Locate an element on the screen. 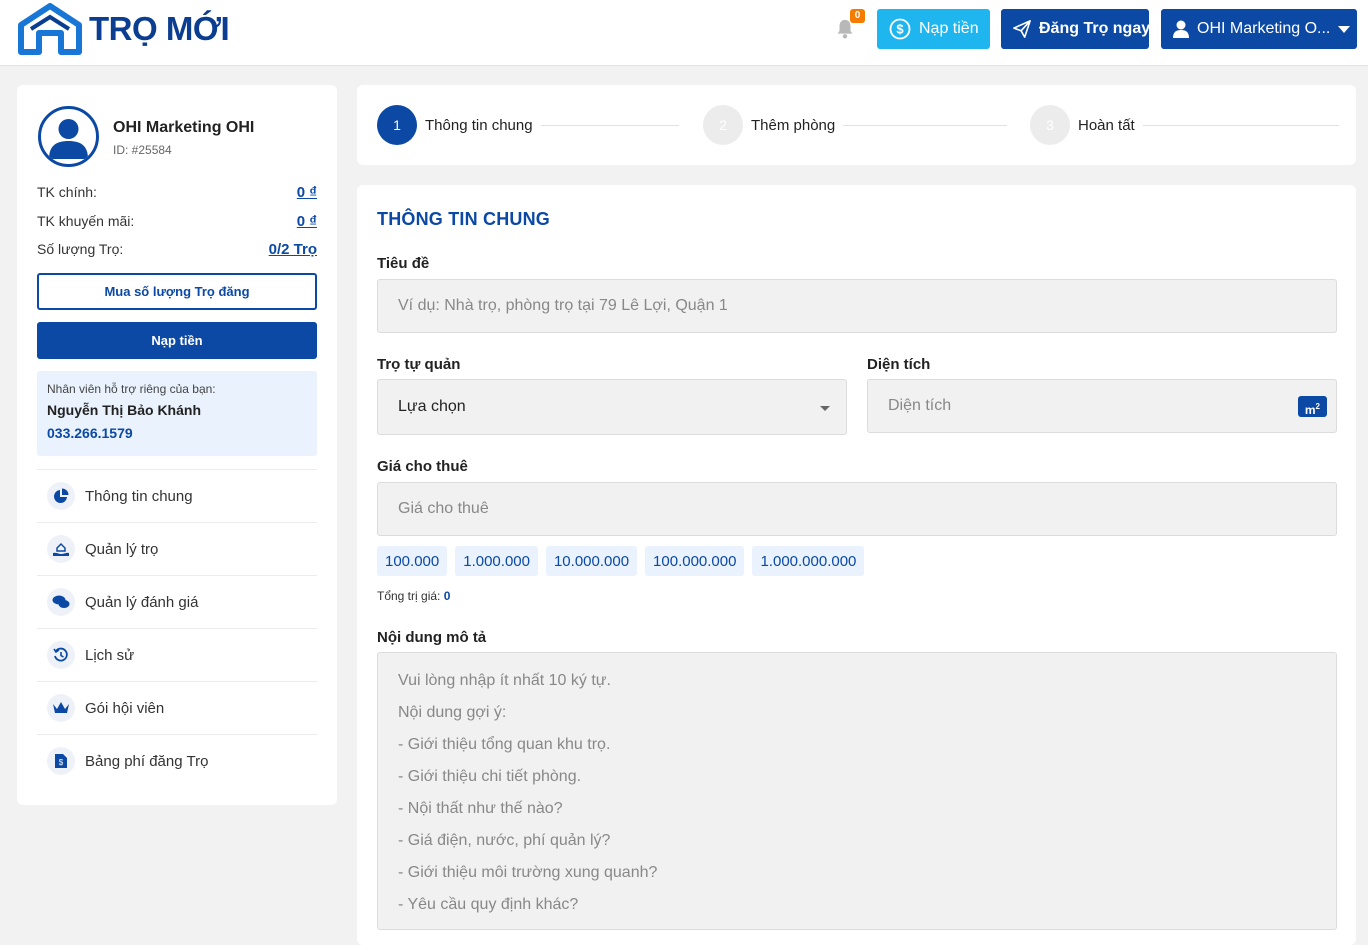 The image size is (1368, 945). step-number: 1 is located at coordinates (397, 125).